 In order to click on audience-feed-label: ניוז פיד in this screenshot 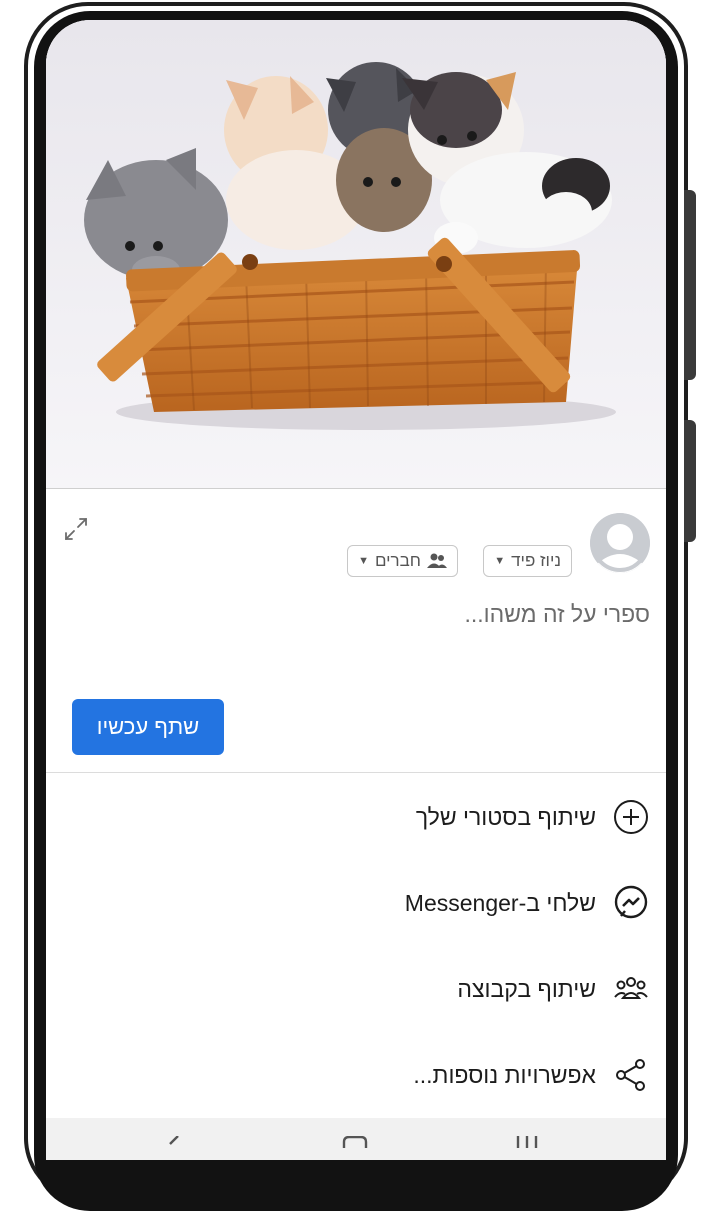, I will do `click(536, 560)`.